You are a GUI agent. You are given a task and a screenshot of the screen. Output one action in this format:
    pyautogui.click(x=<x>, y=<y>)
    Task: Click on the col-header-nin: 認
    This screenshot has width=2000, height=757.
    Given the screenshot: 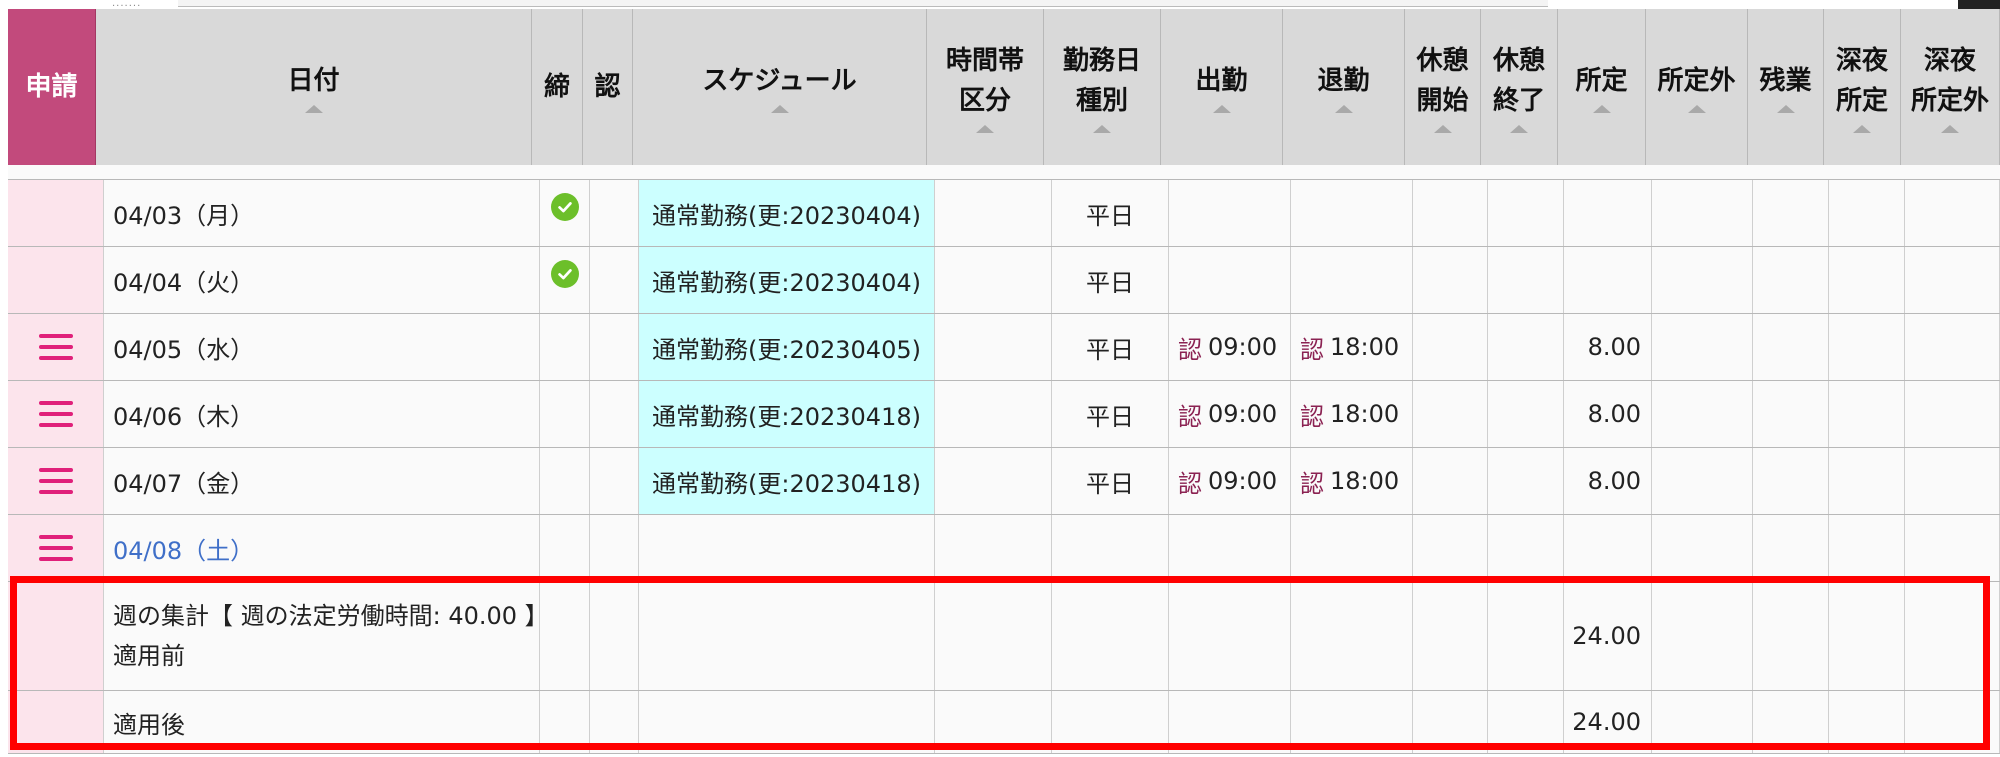 What is the action you would take?
    pyautogui.click(x=608, y=87)
    